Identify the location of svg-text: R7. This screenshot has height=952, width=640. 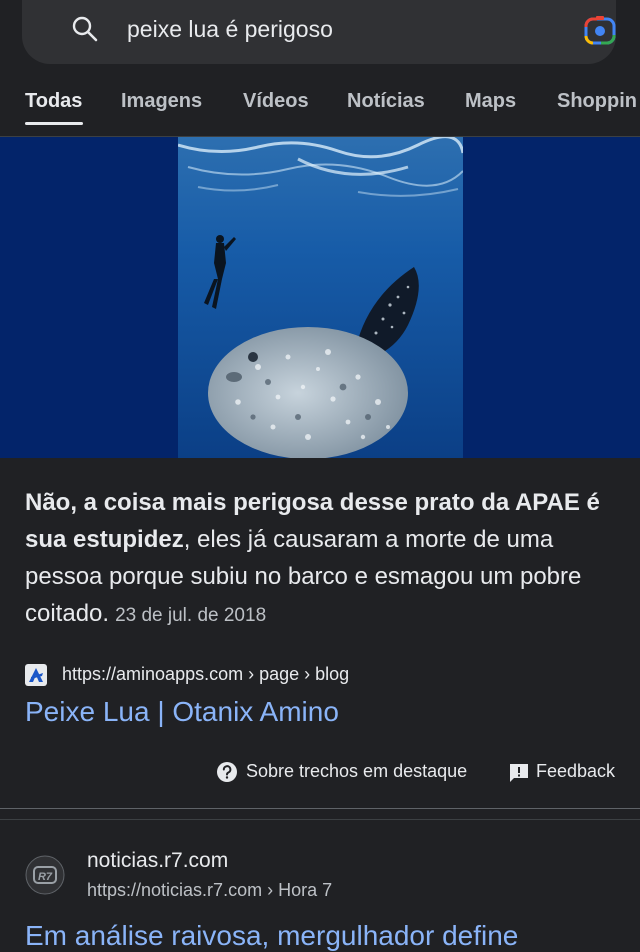
(45, 877).